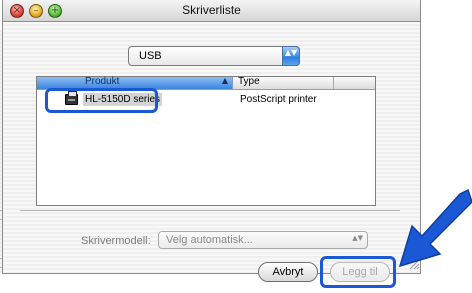  Describe the element at coordinates (288, 272) in the screenshot. I see `cancel-button: Avbryt` at that location.